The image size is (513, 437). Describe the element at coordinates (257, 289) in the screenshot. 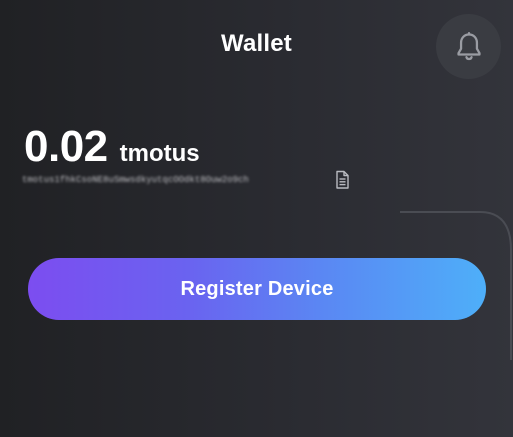

I see `register-device-button: Register Device` at that location.